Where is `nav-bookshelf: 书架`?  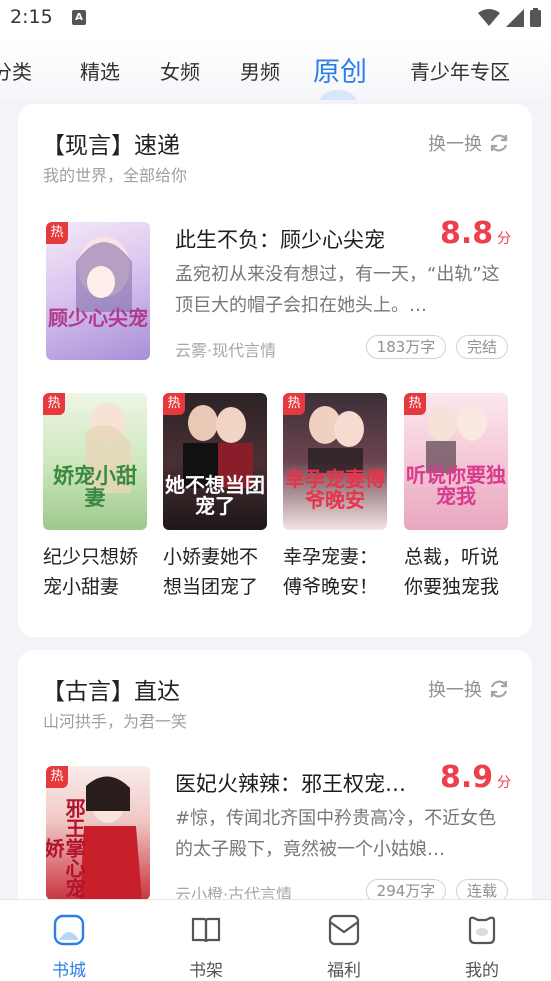
nav-bookshelf: 书架 is located at coordinates (206, 947).